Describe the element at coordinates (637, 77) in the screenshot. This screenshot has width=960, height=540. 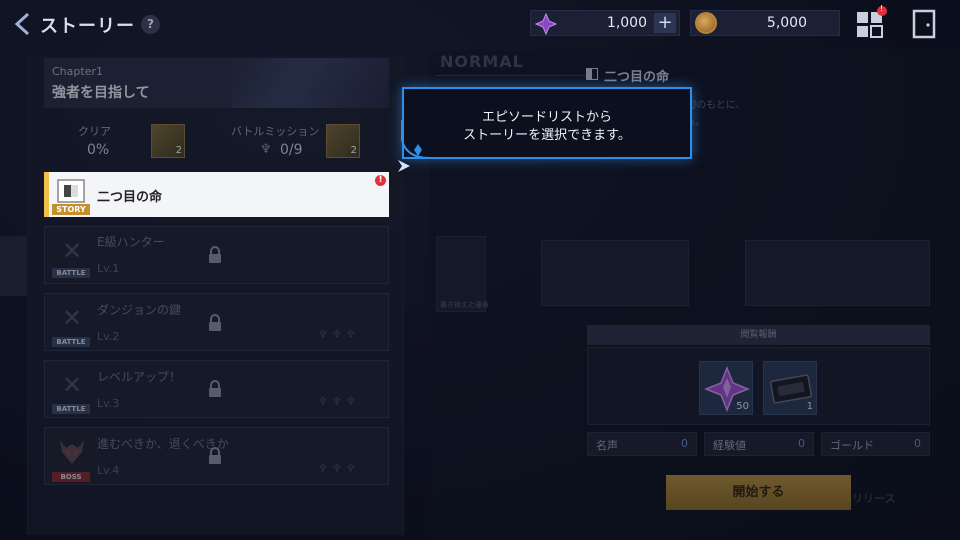
I see `episode-detail-title: 二つ目の命` at that location.